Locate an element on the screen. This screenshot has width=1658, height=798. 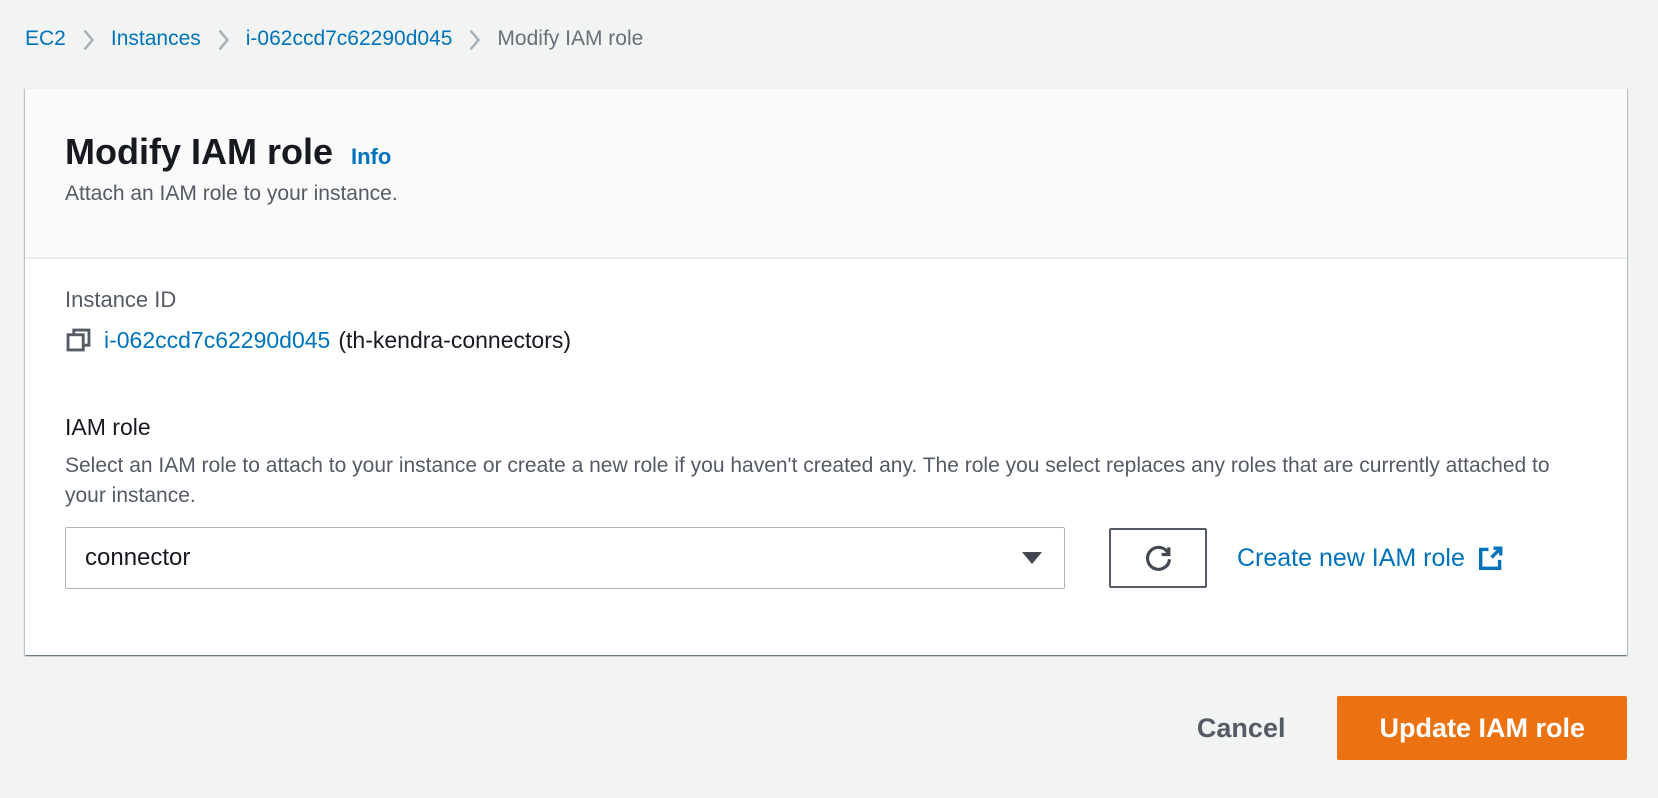
refresh-button is located at coordinates (1158, 558).